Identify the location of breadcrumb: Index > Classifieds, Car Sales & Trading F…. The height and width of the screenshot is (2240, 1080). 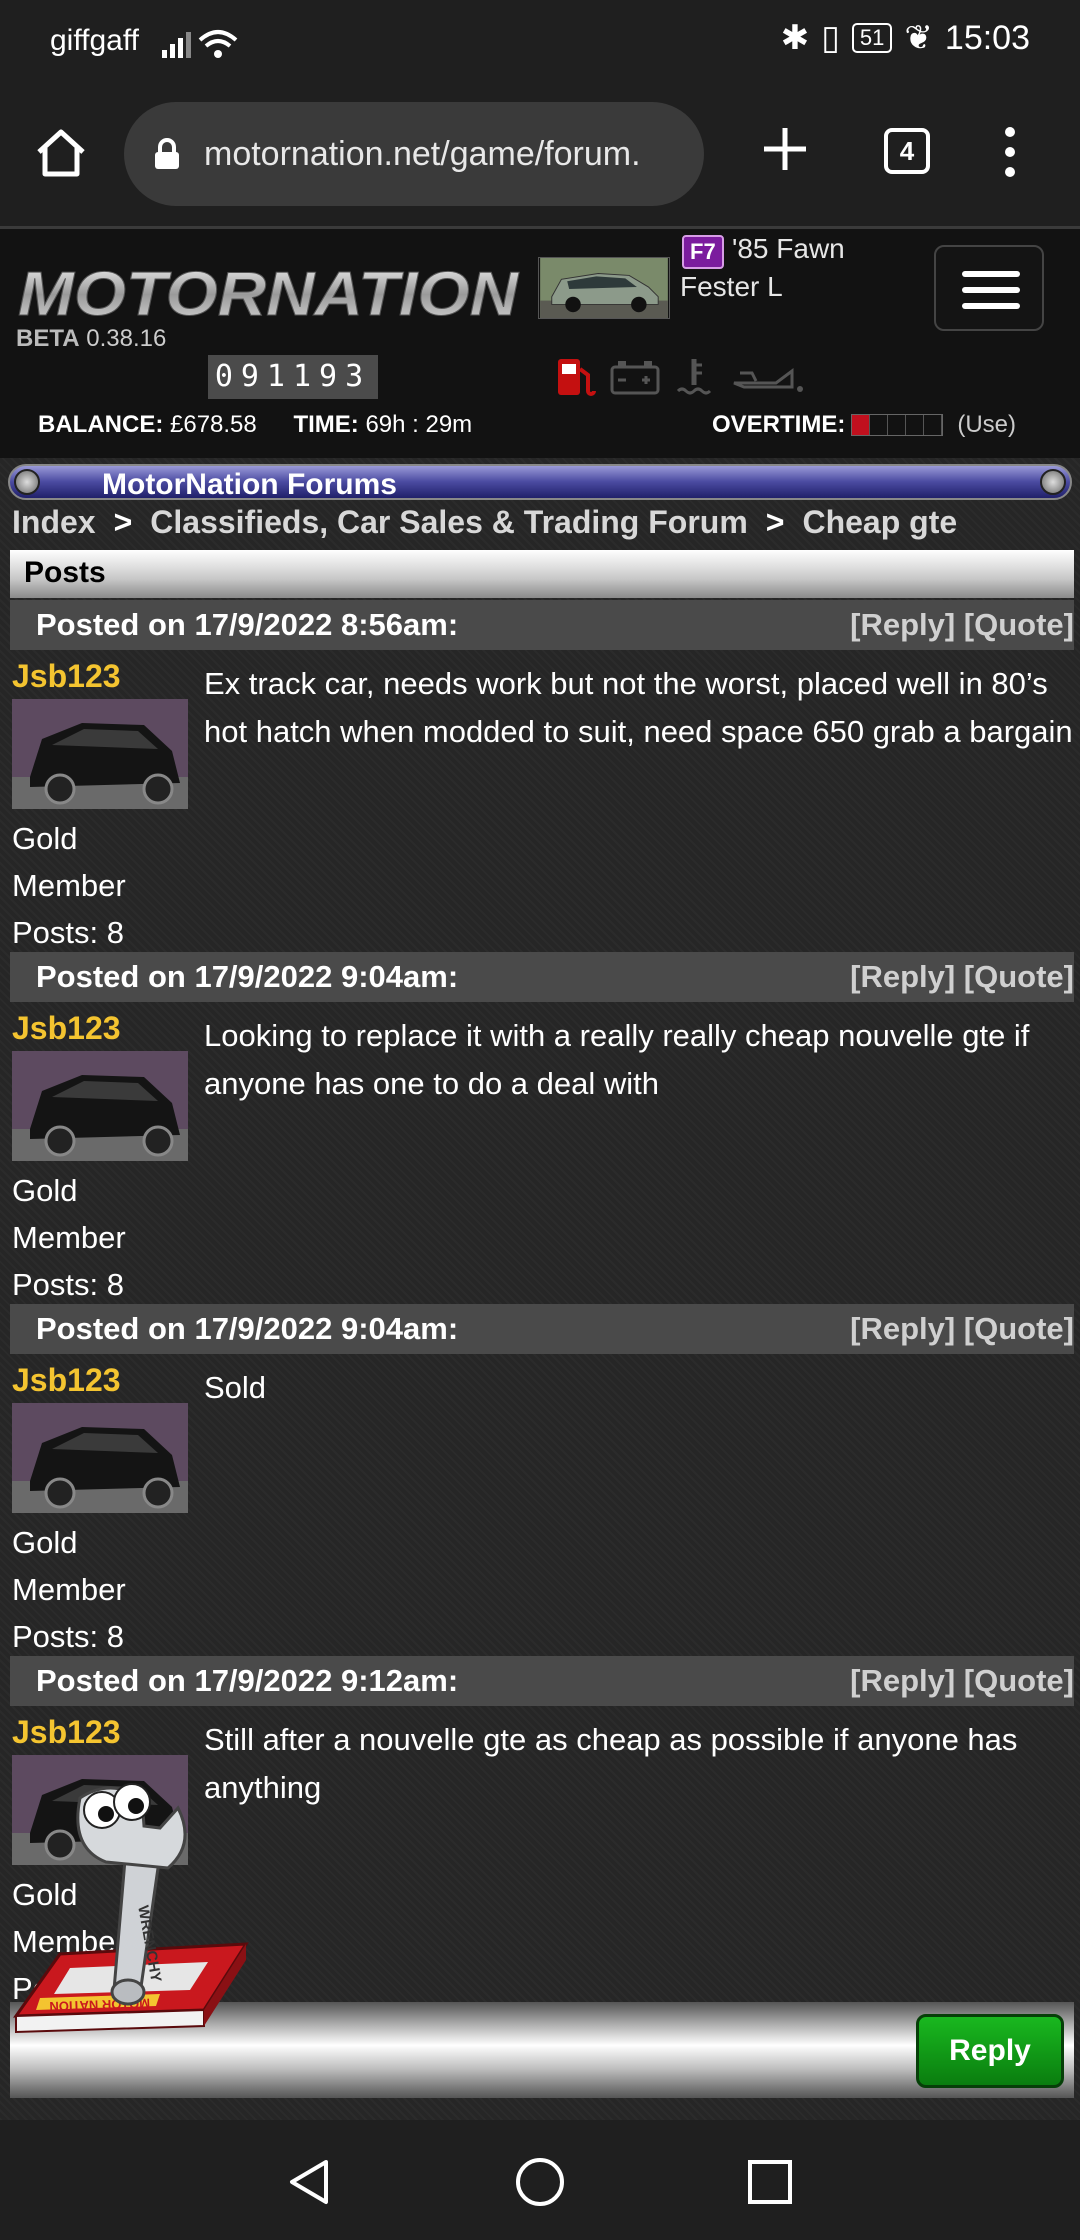
(484, 522).